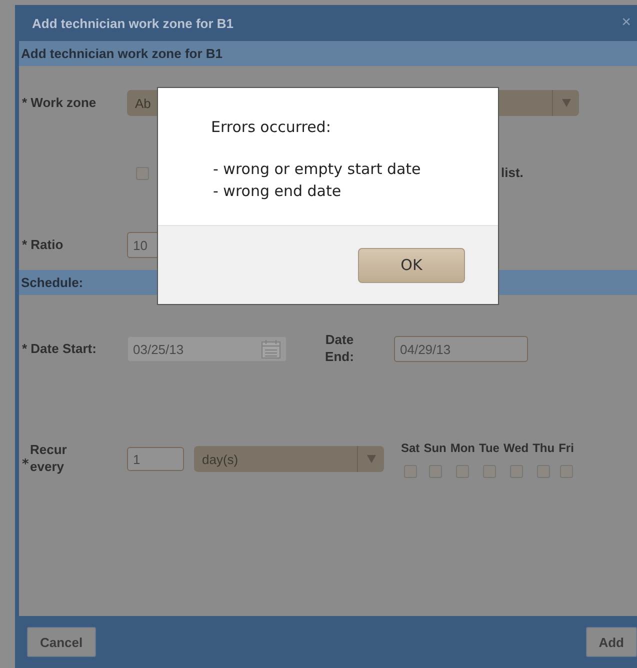  I want to click on weekday-label: Fri, so click(566, 447).